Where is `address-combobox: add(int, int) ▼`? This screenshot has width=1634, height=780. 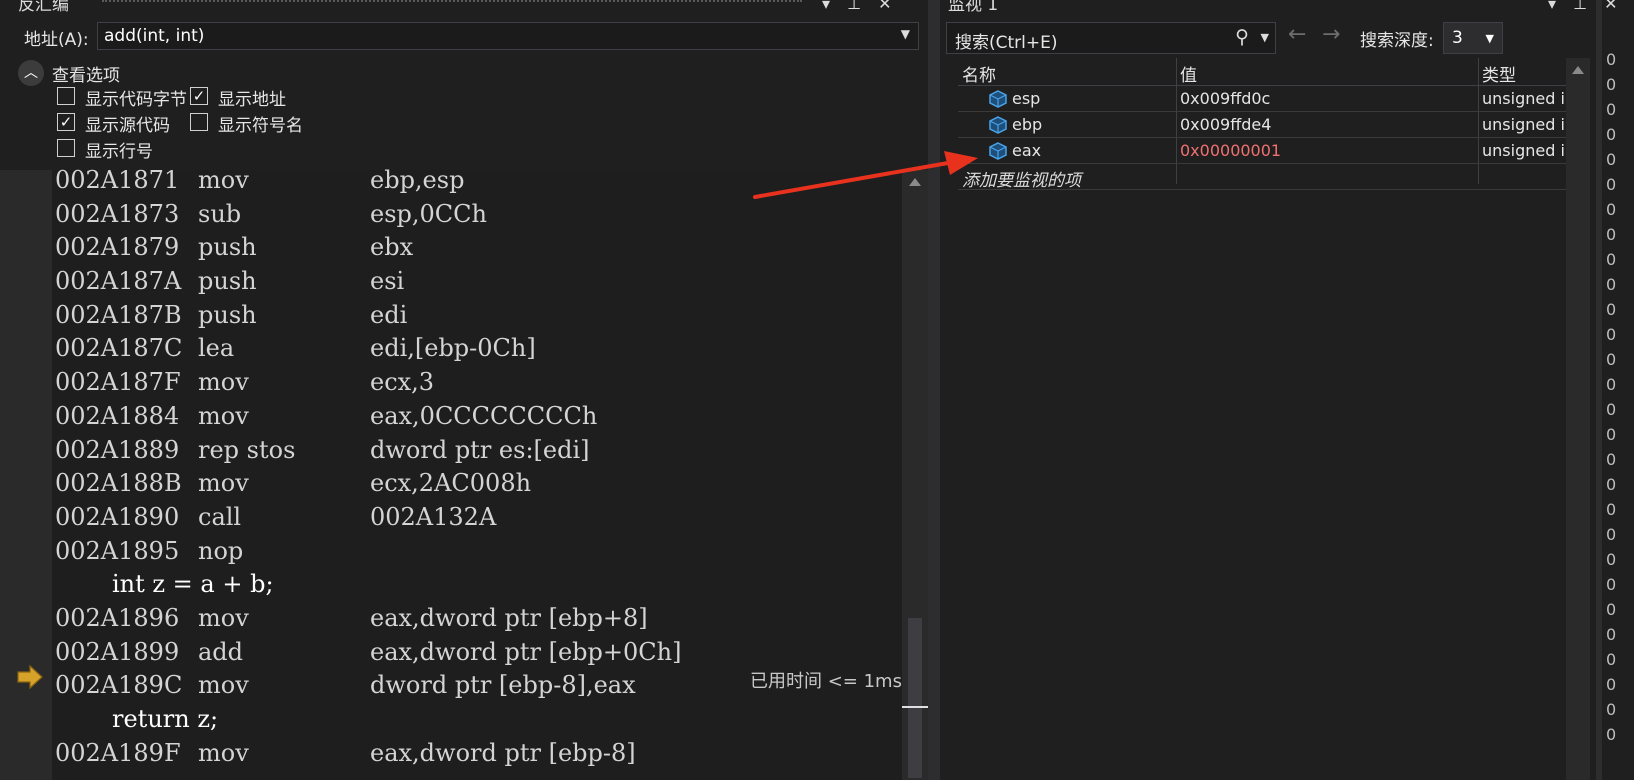 address-combobox: add(int, int) ▼ is located at coordinates (508, 36).